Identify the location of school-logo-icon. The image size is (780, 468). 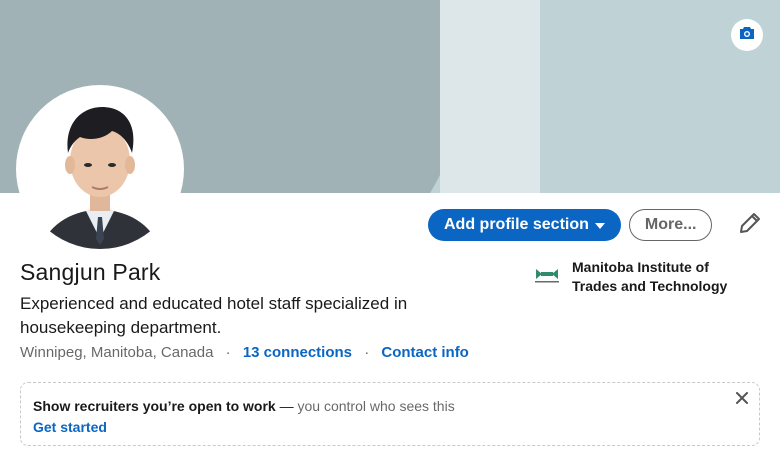
(547, 275).